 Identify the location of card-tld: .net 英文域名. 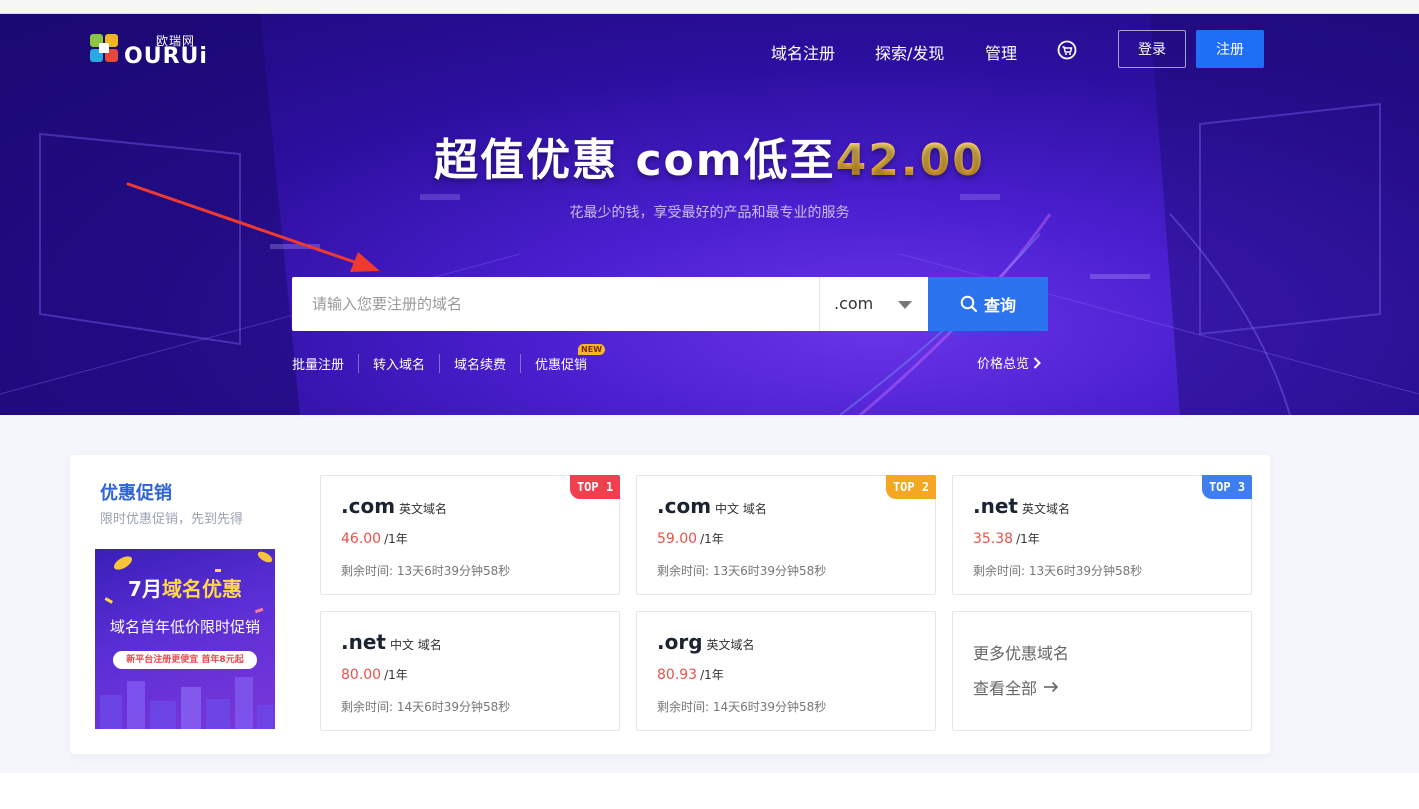
(1021, 506).